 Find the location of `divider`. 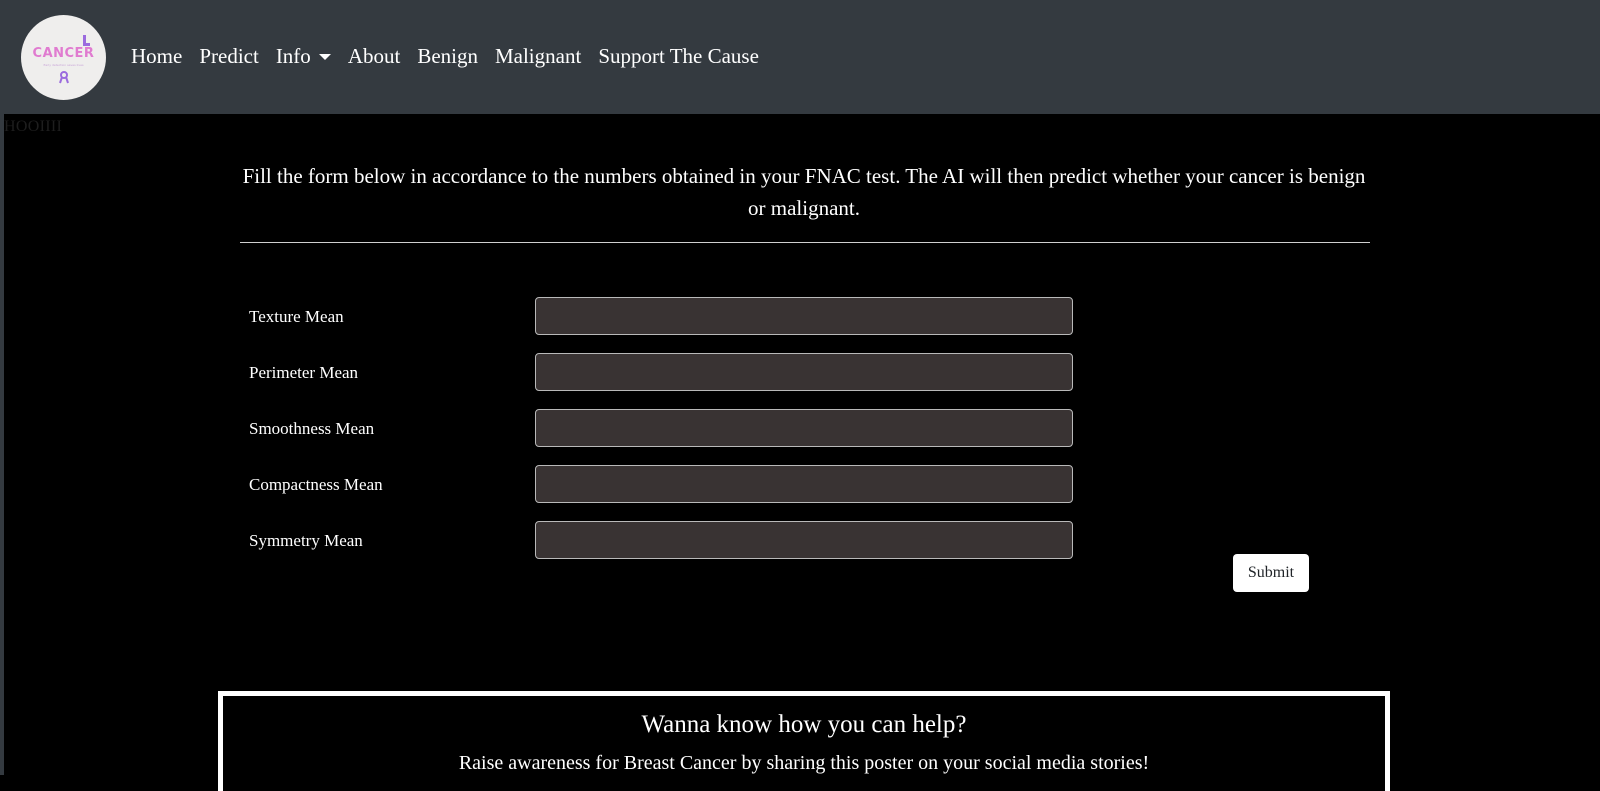

divider is located at coordinates (805, 242).